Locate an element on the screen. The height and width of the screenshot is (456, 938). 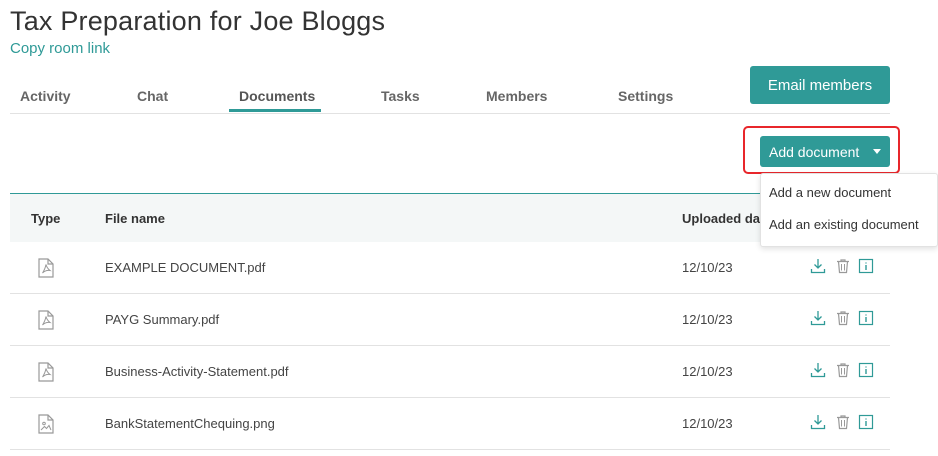
copy-room-link: Copy room link is located at coordinates (60, 48).